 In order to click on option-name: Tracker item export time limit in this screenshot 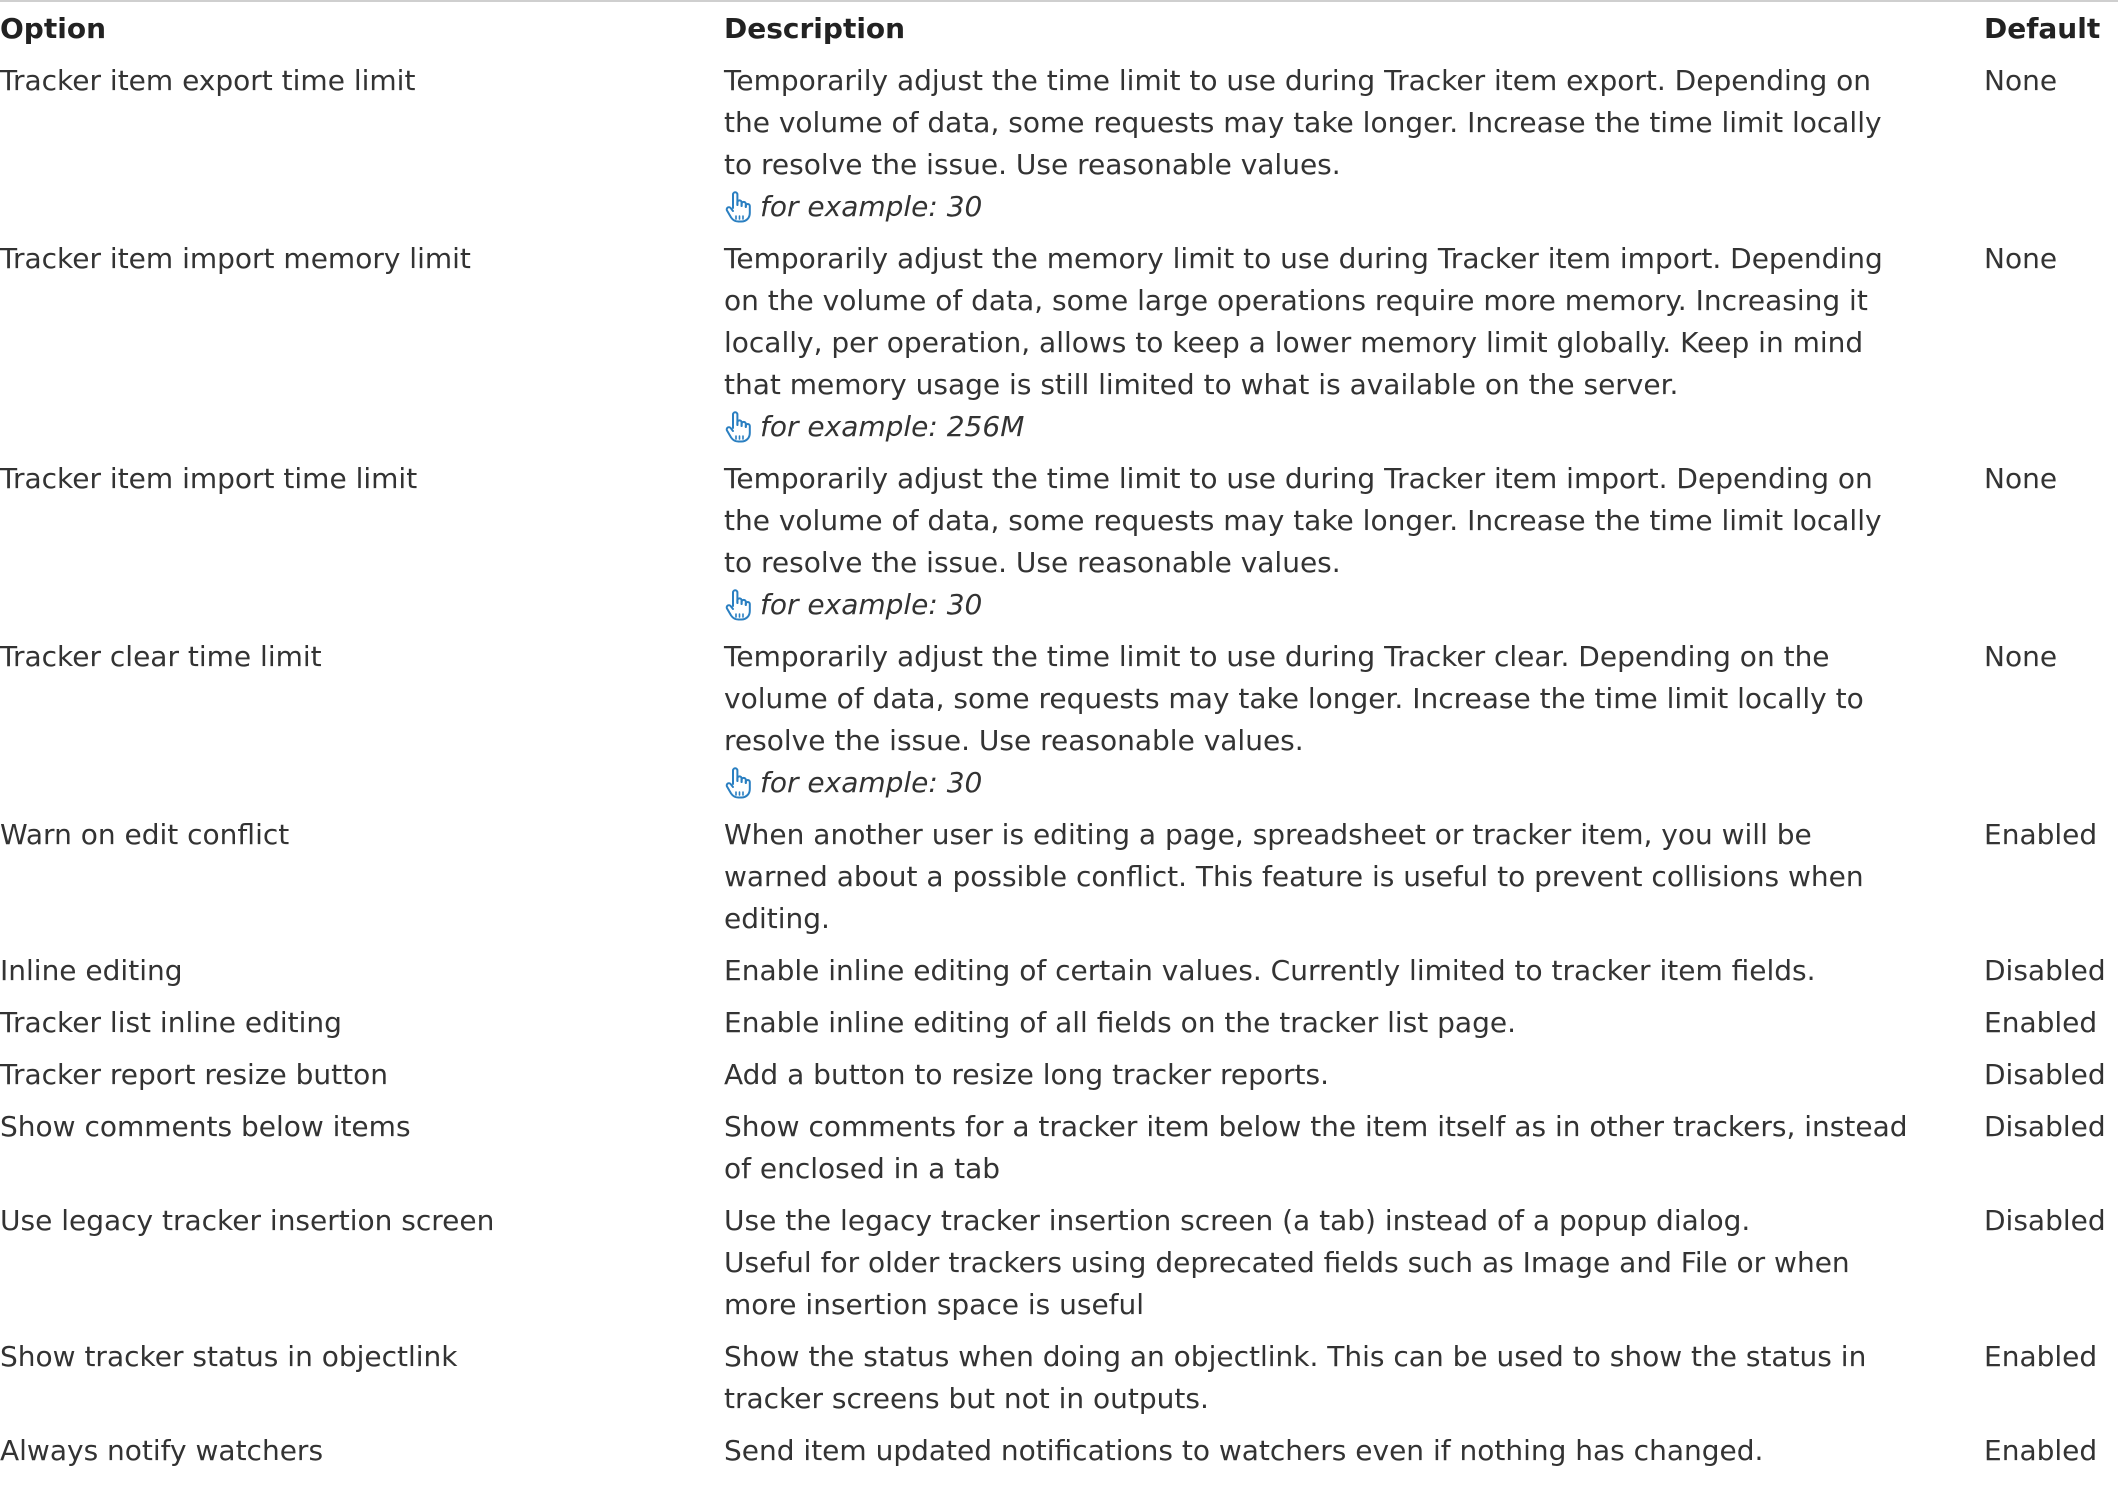, I will do `click(208, 80)`.